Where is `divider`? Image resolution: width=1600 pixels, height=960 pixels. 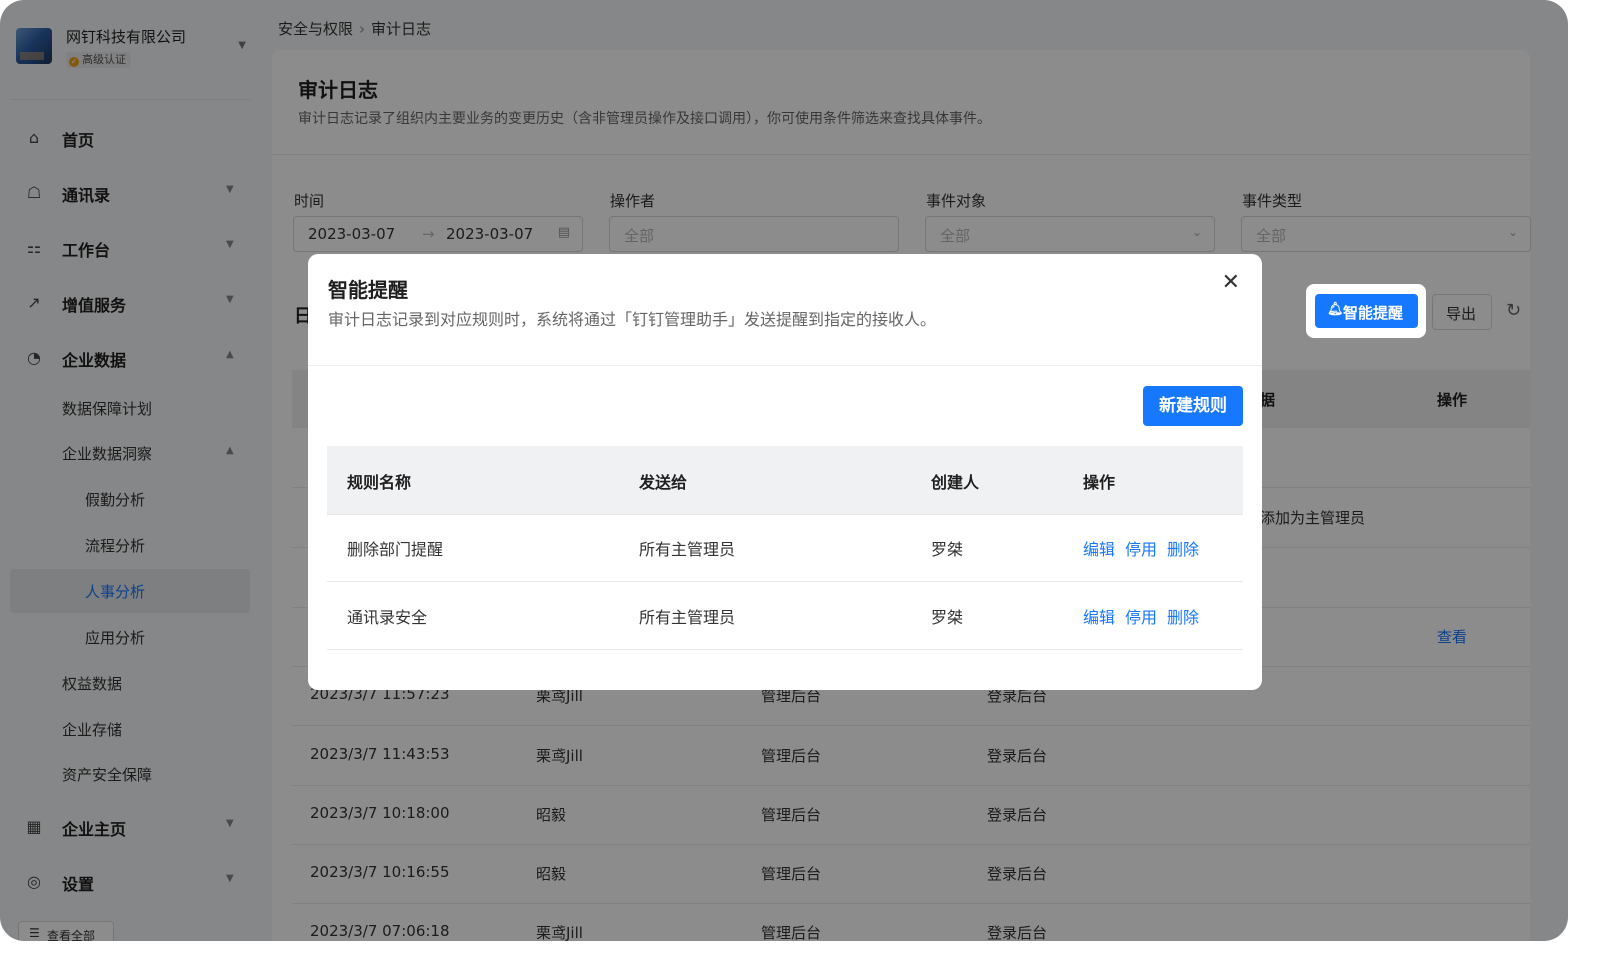 divider is located at coordinates (785, 365).